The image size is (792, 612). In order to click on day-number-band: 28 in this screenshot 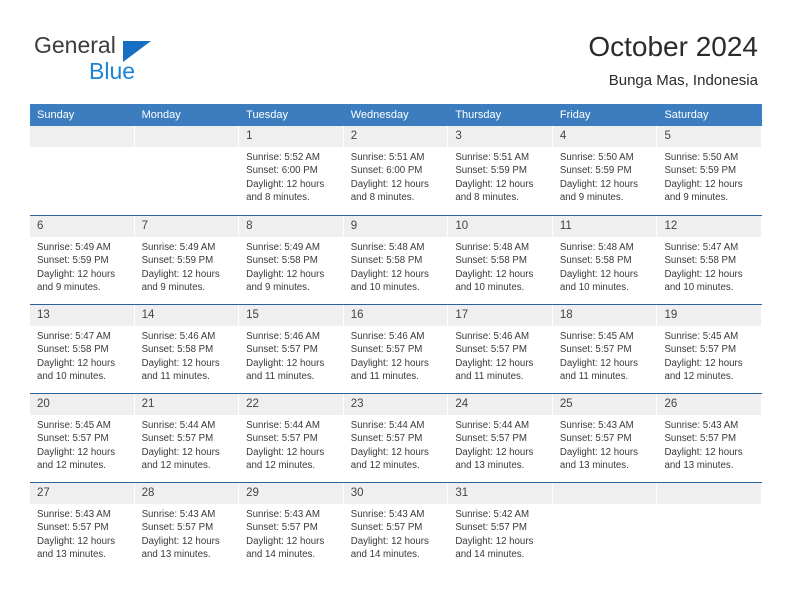, I will do `click(186, 493)`.